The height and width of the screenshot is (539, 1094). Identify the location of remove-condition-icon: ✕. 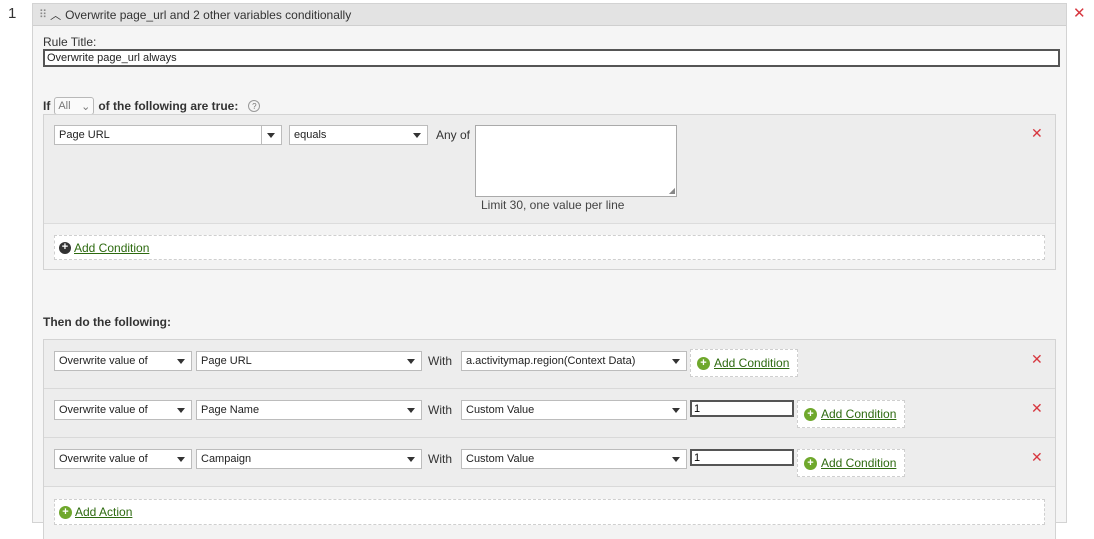
(1037, 133).